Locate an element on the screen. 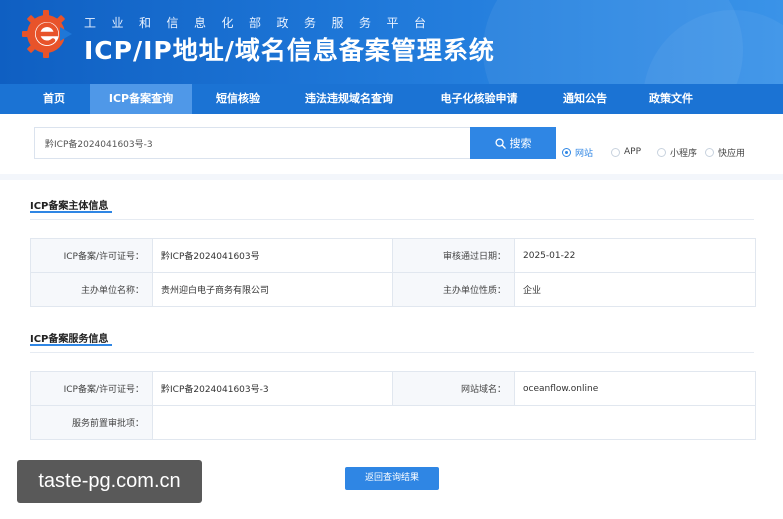  label-approval-date: 审核通过日期： is located at coordinates (453, 255).